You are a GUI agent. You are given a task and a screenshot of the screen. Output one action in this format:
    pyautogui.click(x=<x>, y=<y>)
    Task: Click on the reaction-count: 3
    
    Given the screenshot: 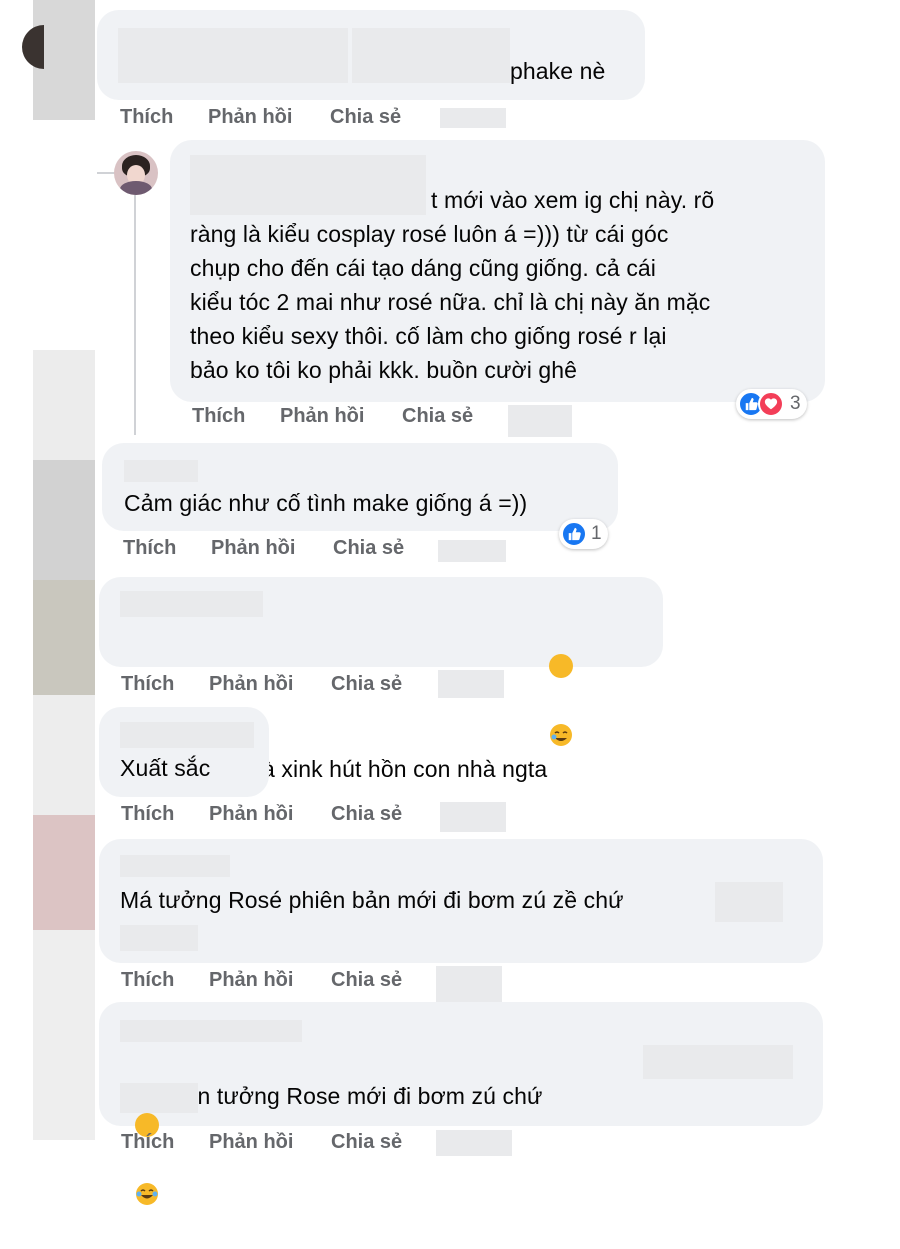 What is the action you would take?
    pyautogui.click(x=795, y=403)
    